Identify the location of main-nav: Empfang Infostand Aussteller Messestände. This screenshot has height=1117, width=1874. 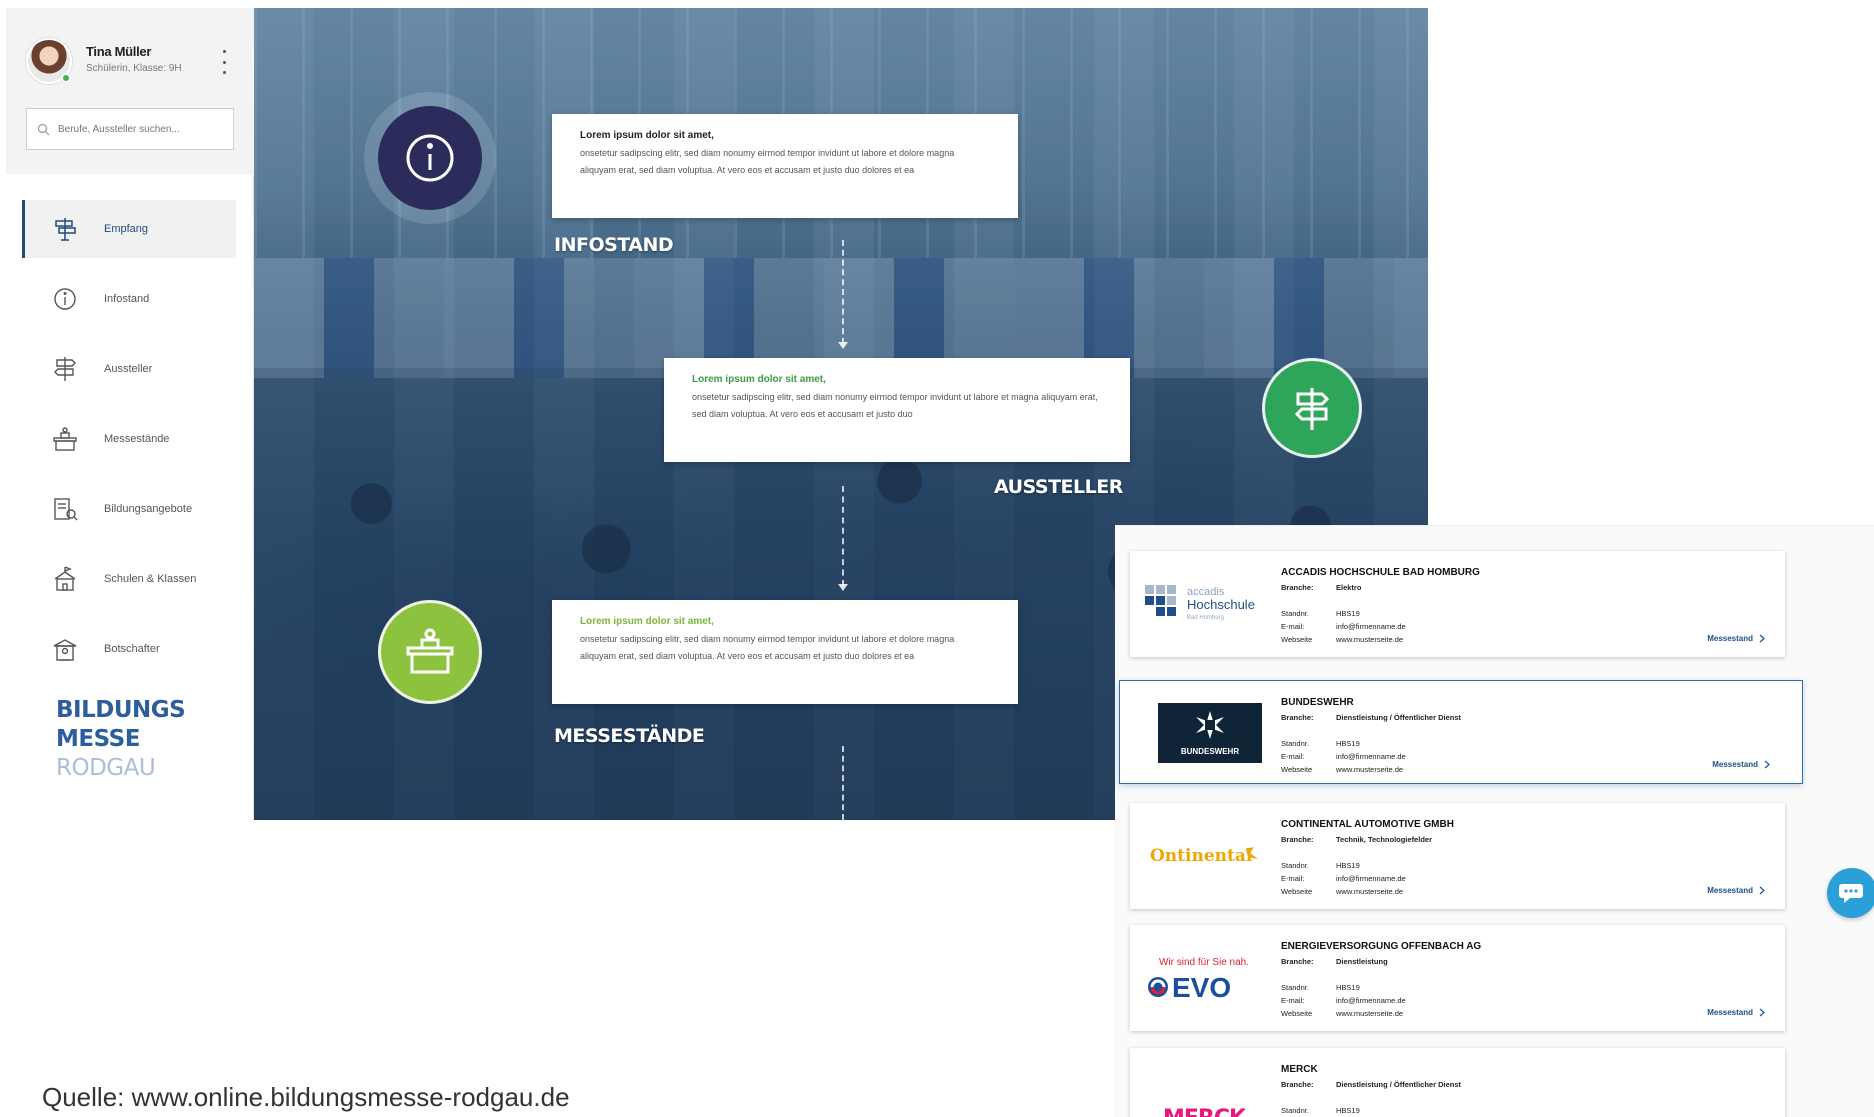
(129, 445).